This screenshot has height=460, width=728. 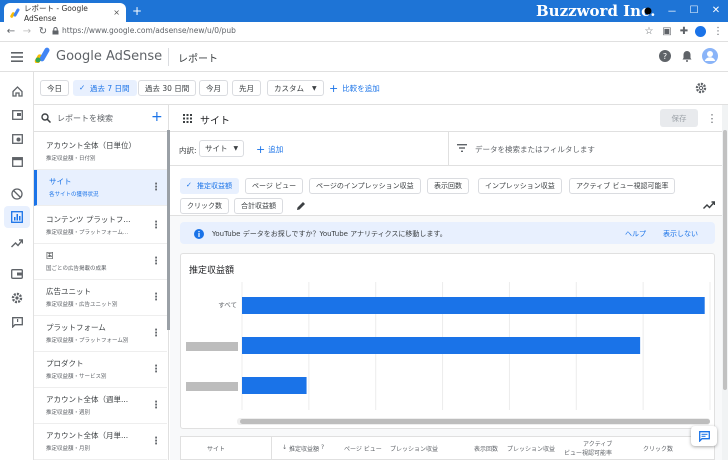 I want to click on puzzle-icon: ✚, so click(x=684, y=31).